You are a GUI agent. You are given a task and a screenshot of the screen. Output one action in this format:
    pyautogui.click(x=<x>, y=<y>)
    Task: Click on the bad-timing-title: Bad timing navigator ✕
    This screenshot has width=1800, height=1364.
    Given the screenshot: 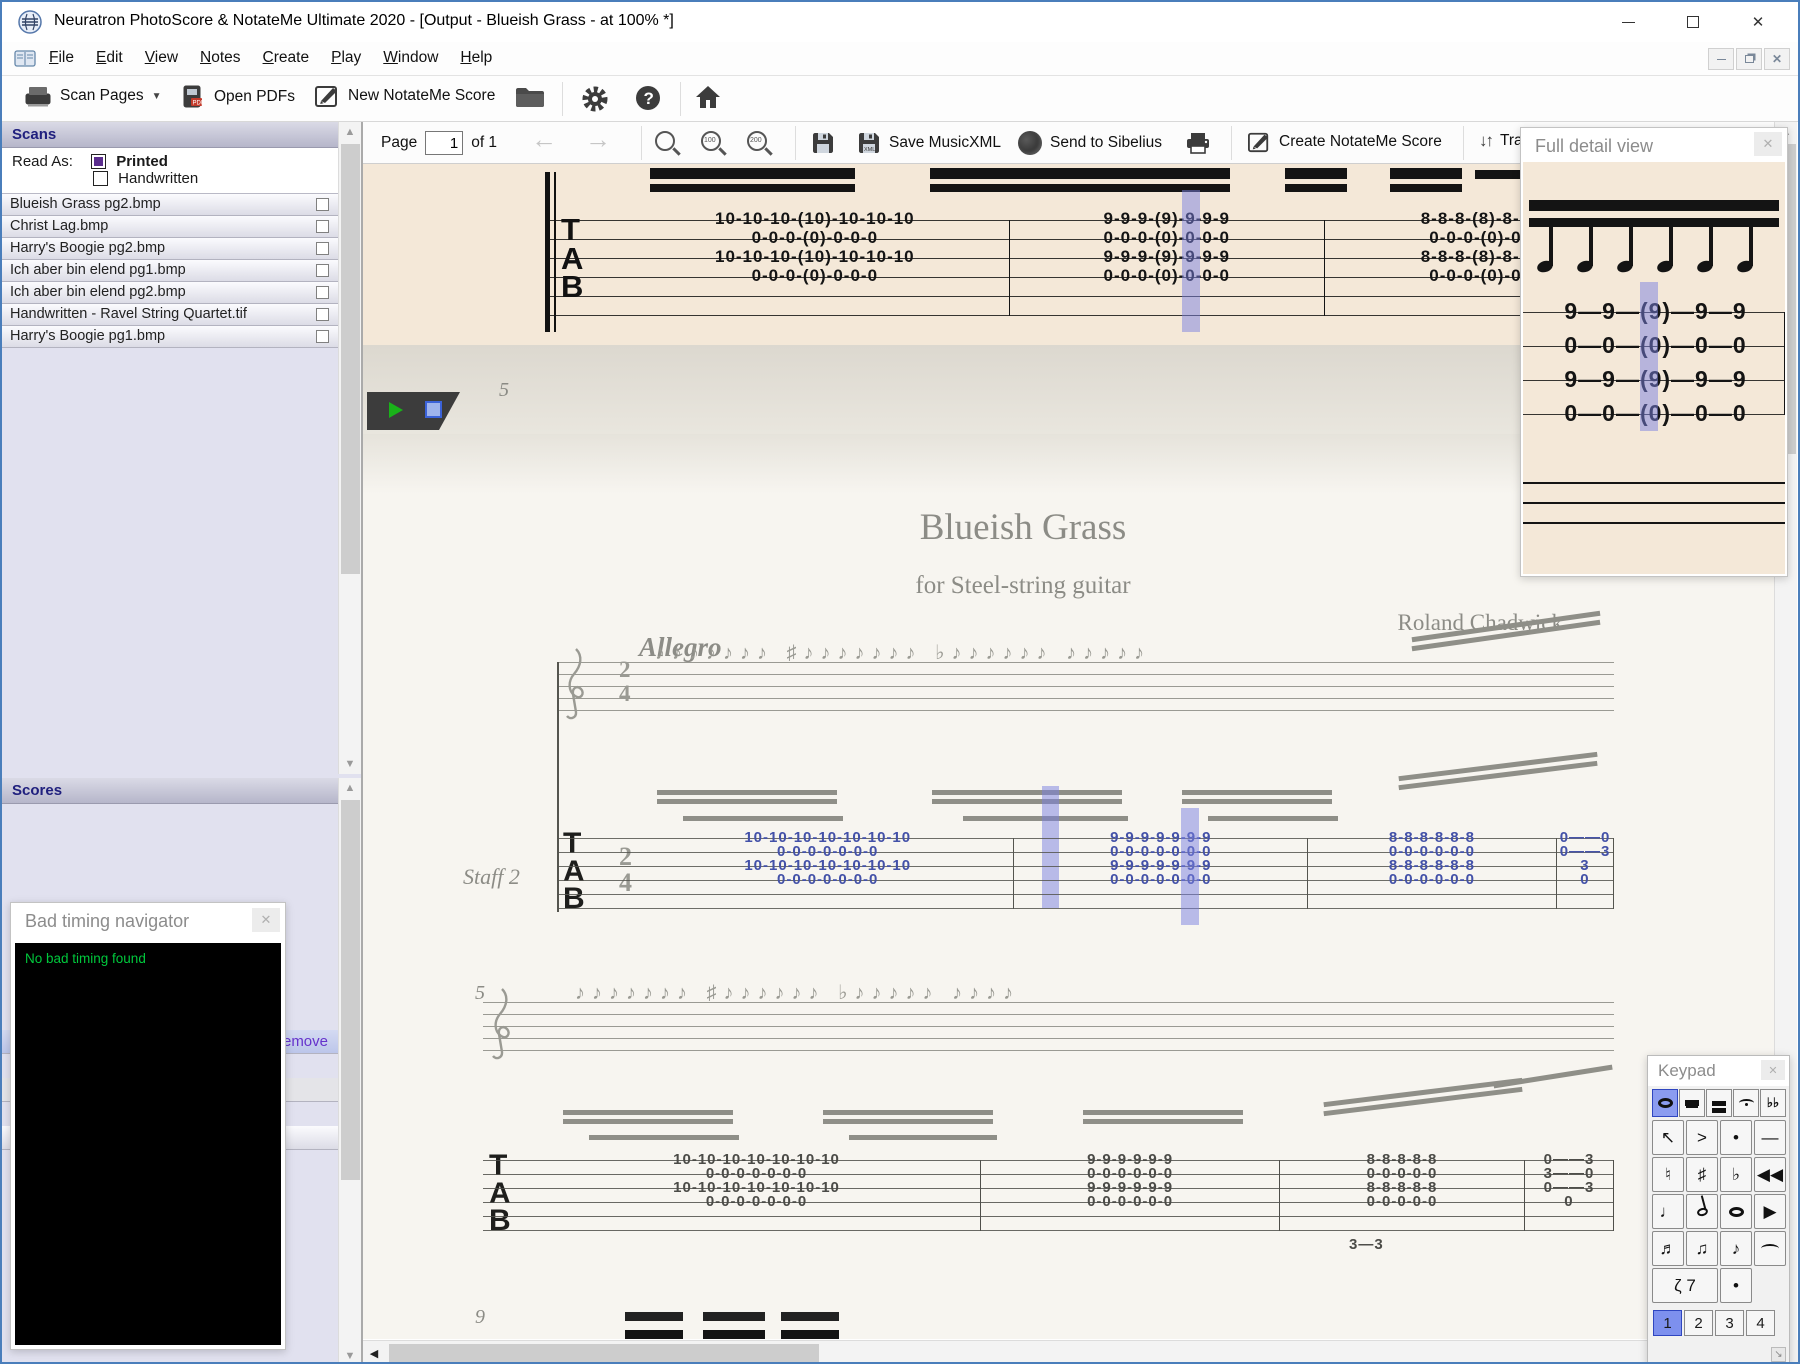 What is the action you would take?
    pyautogui.click(x=148, y=921)
    